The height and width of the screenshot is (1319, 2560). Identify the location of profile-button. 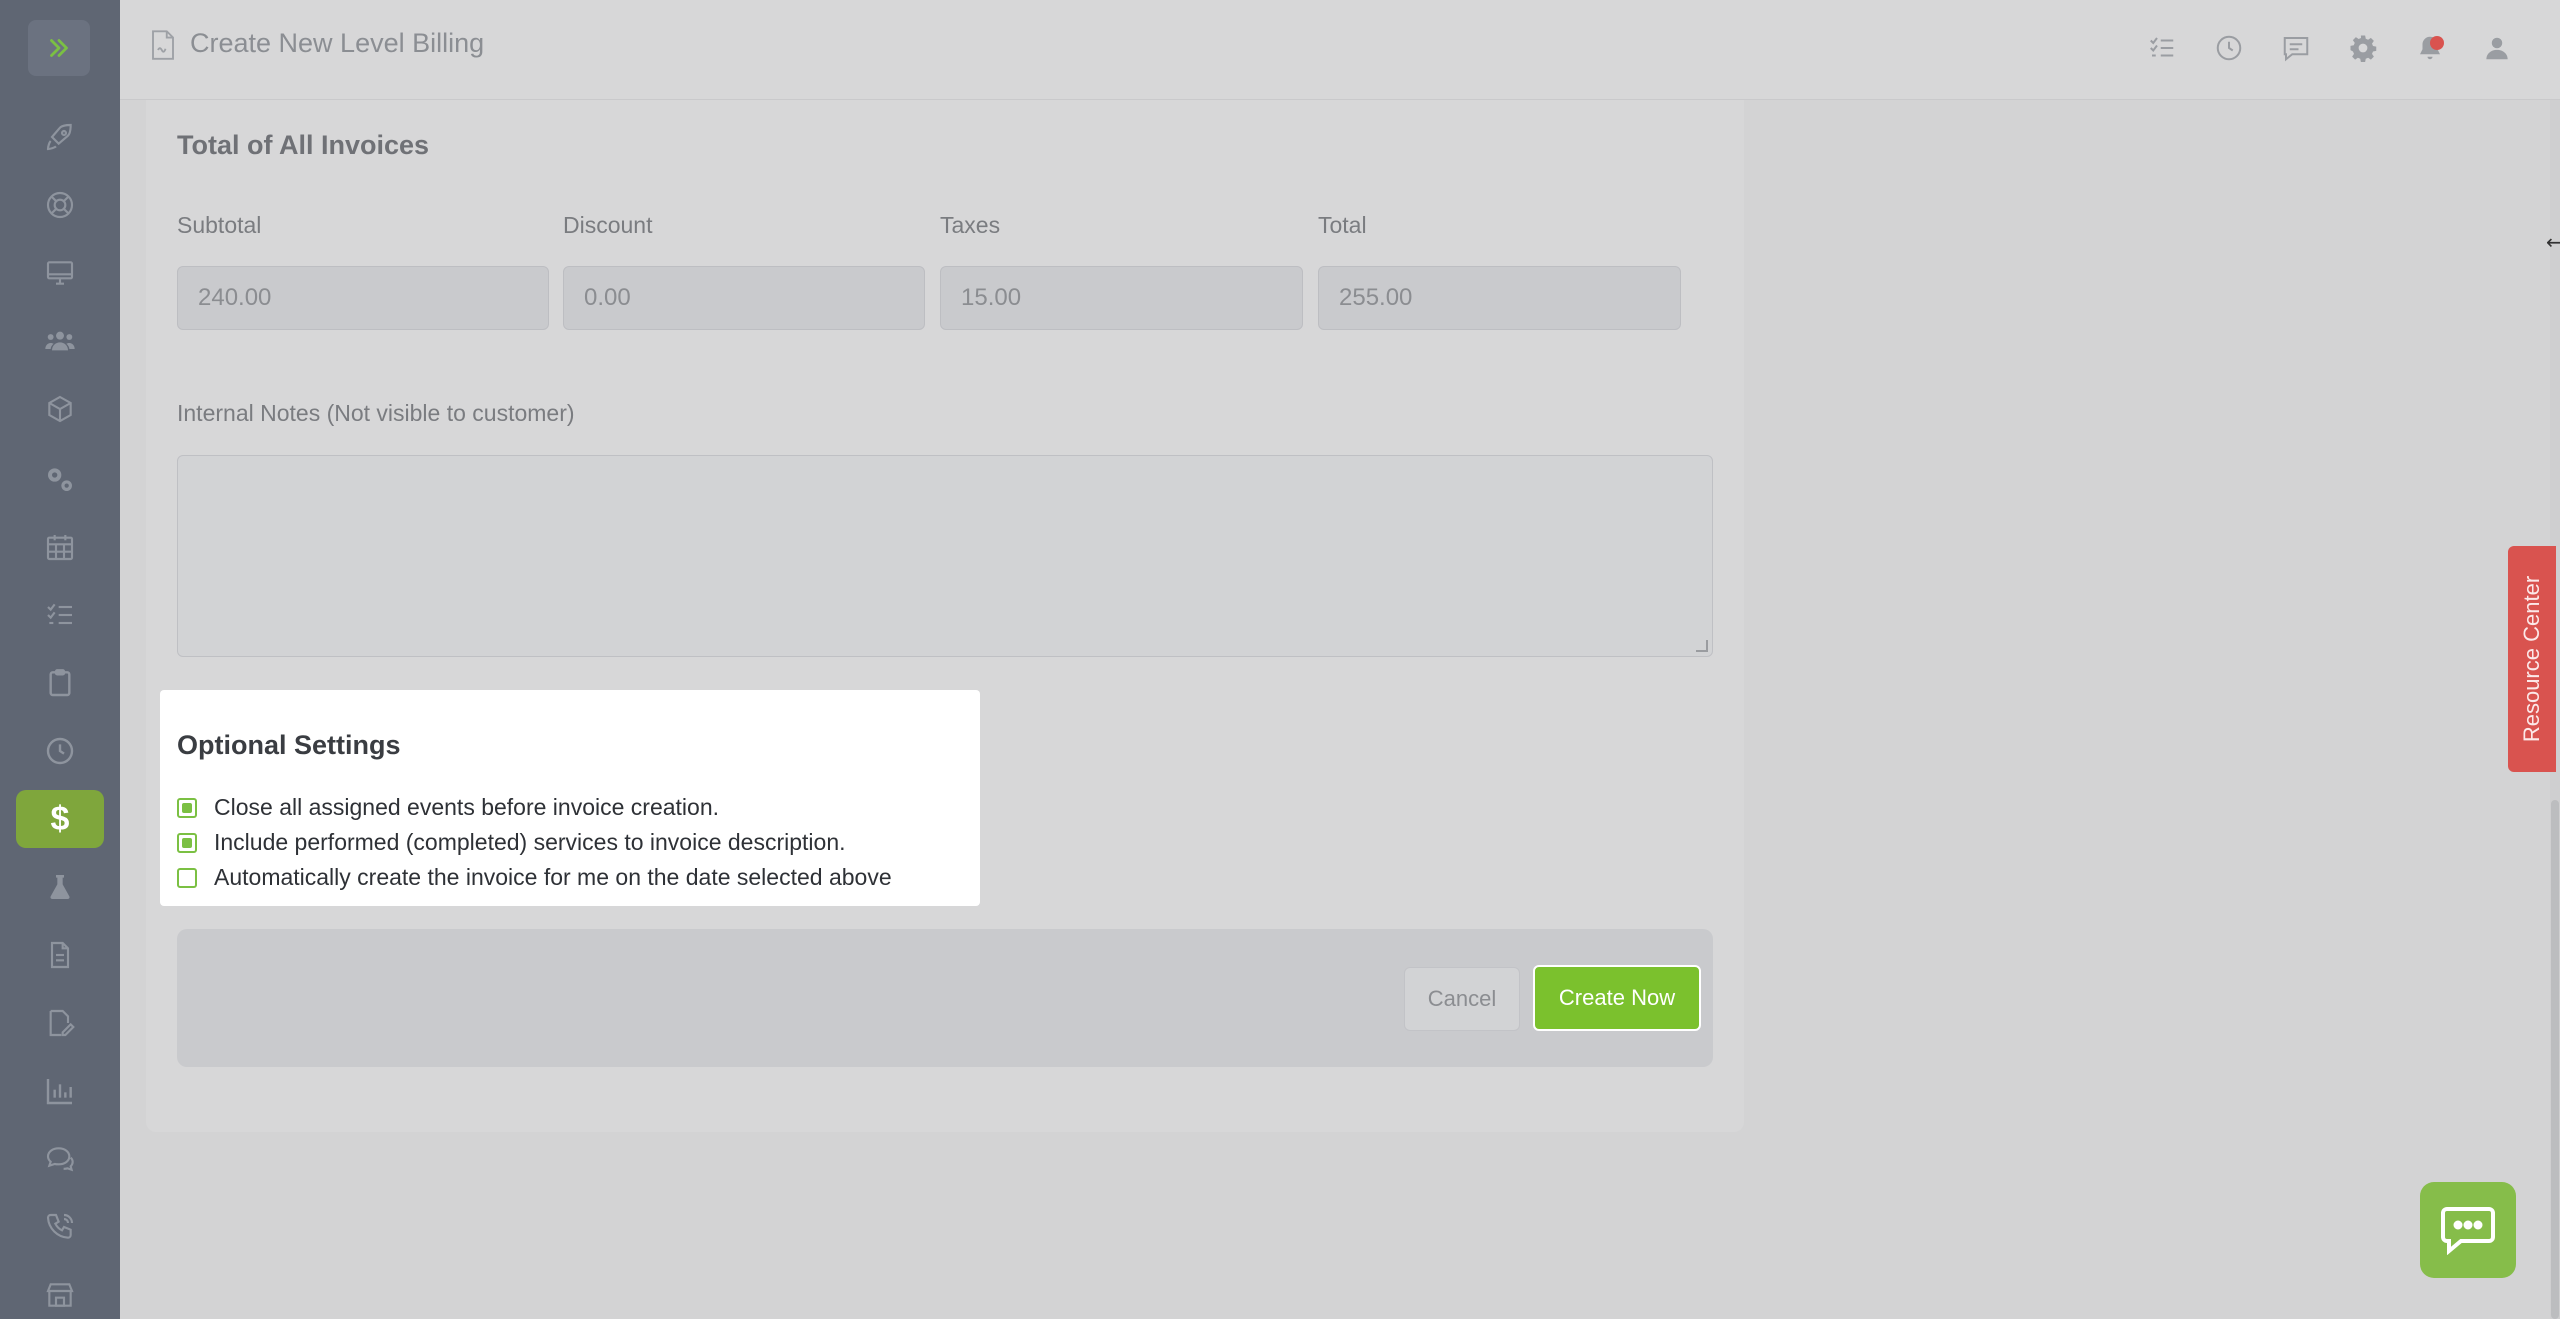
(2497, 48).